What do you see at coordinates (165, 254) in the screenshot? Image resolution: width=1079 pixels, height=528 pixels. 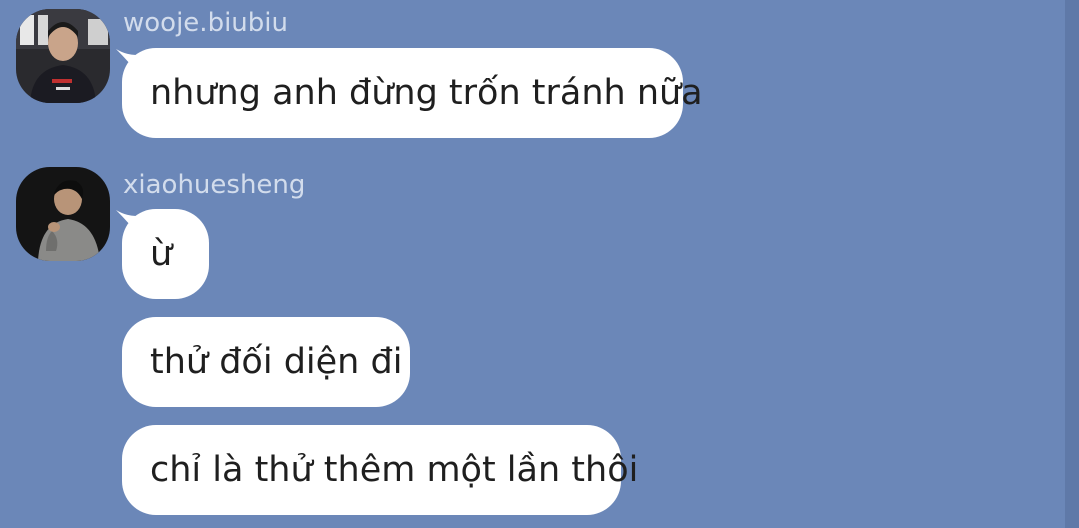 I see `message-bubble: ừ` at bounding box center [165, 254].